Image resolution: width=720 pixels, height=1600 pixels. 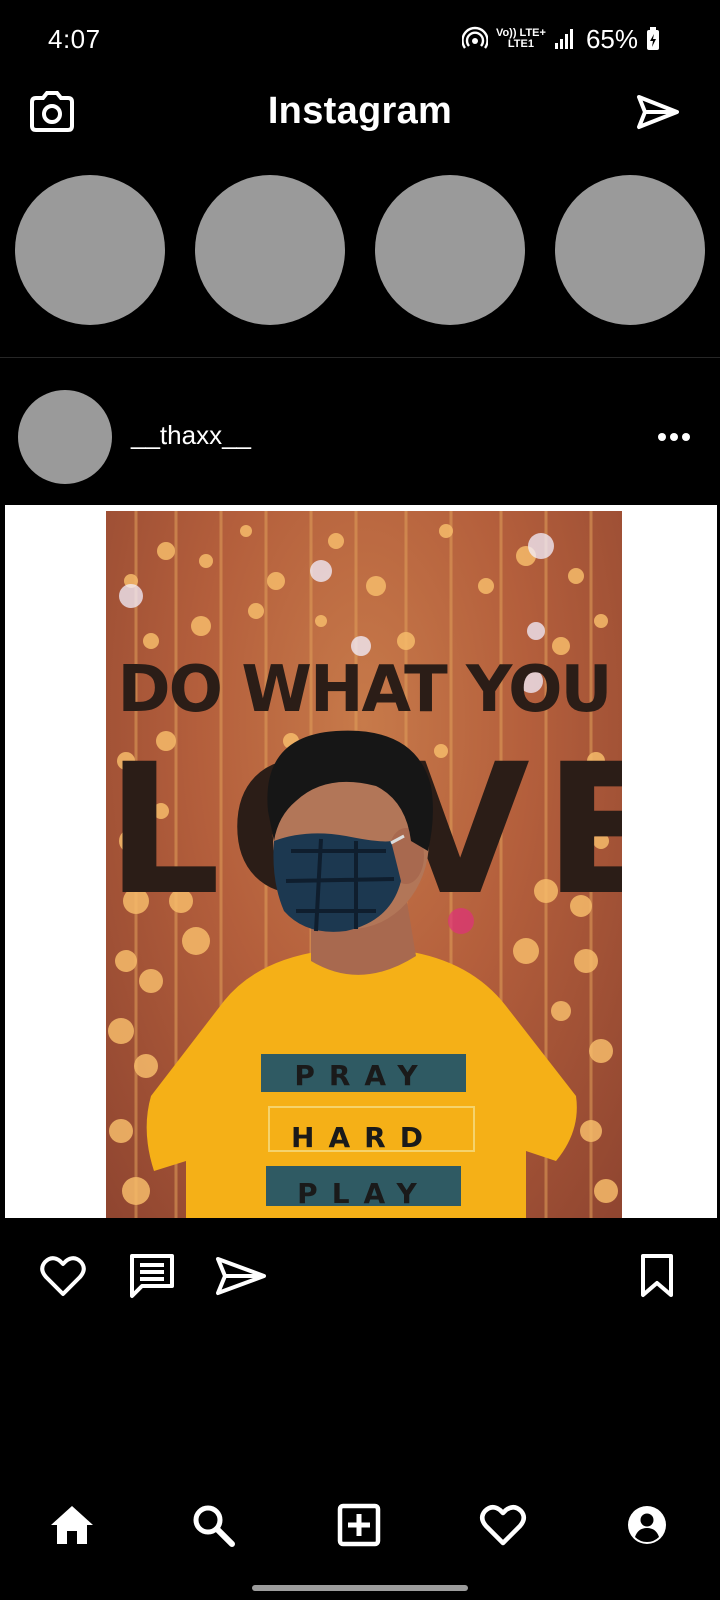 What do you see at coordinates (474, 39) in the screenshot?
I see `hotspot-icon` at bounding box center [474, 39].